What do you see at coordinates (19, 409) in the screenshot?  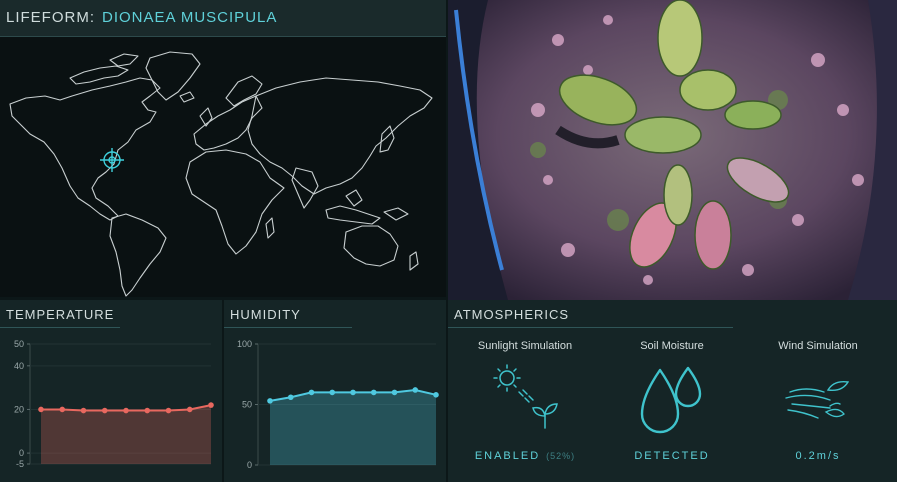 I see `y-tick-label: 20` at bounding box center [19, 409].